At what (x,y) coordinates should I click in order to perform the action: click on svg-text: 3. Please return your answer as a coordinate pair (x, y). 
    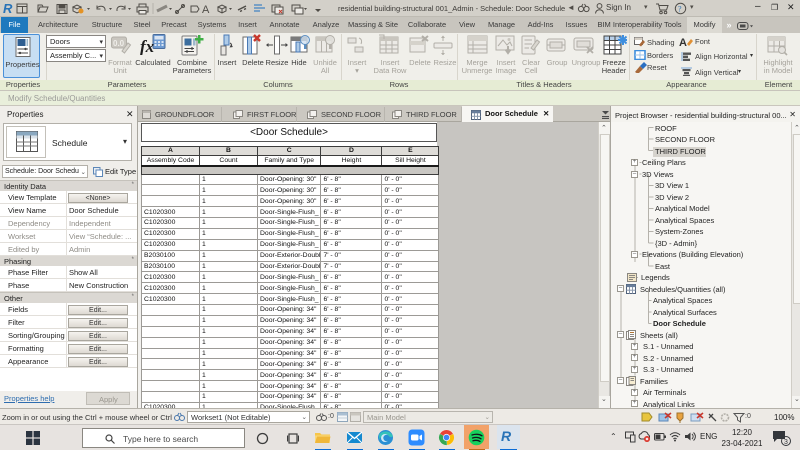
    Looking at the image, I should click on (786, 442).